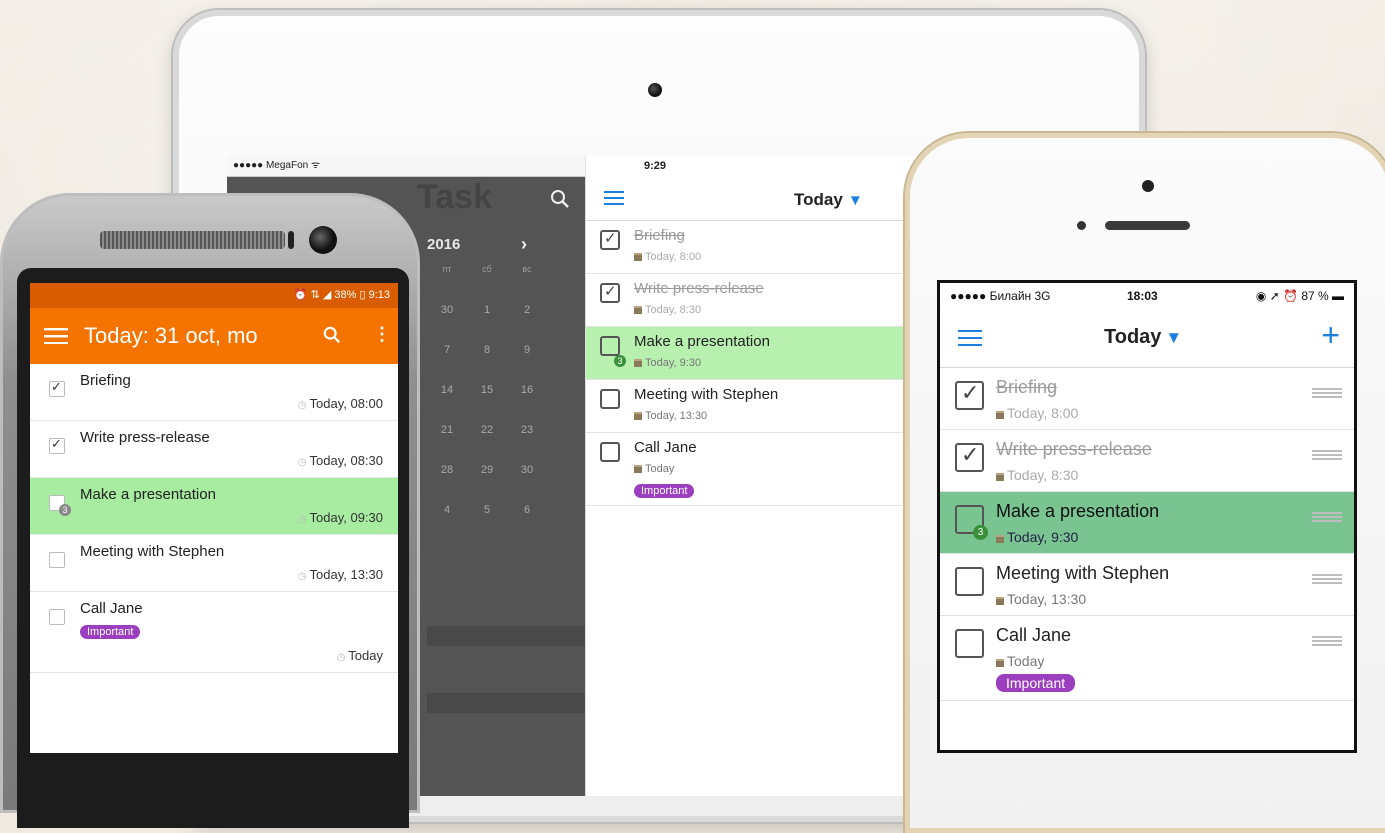 This screenshot has height=833, width=1385. Describe the element at coordinates (527, 390) in the screenshot. I see `calendar-day: 16` at that location.